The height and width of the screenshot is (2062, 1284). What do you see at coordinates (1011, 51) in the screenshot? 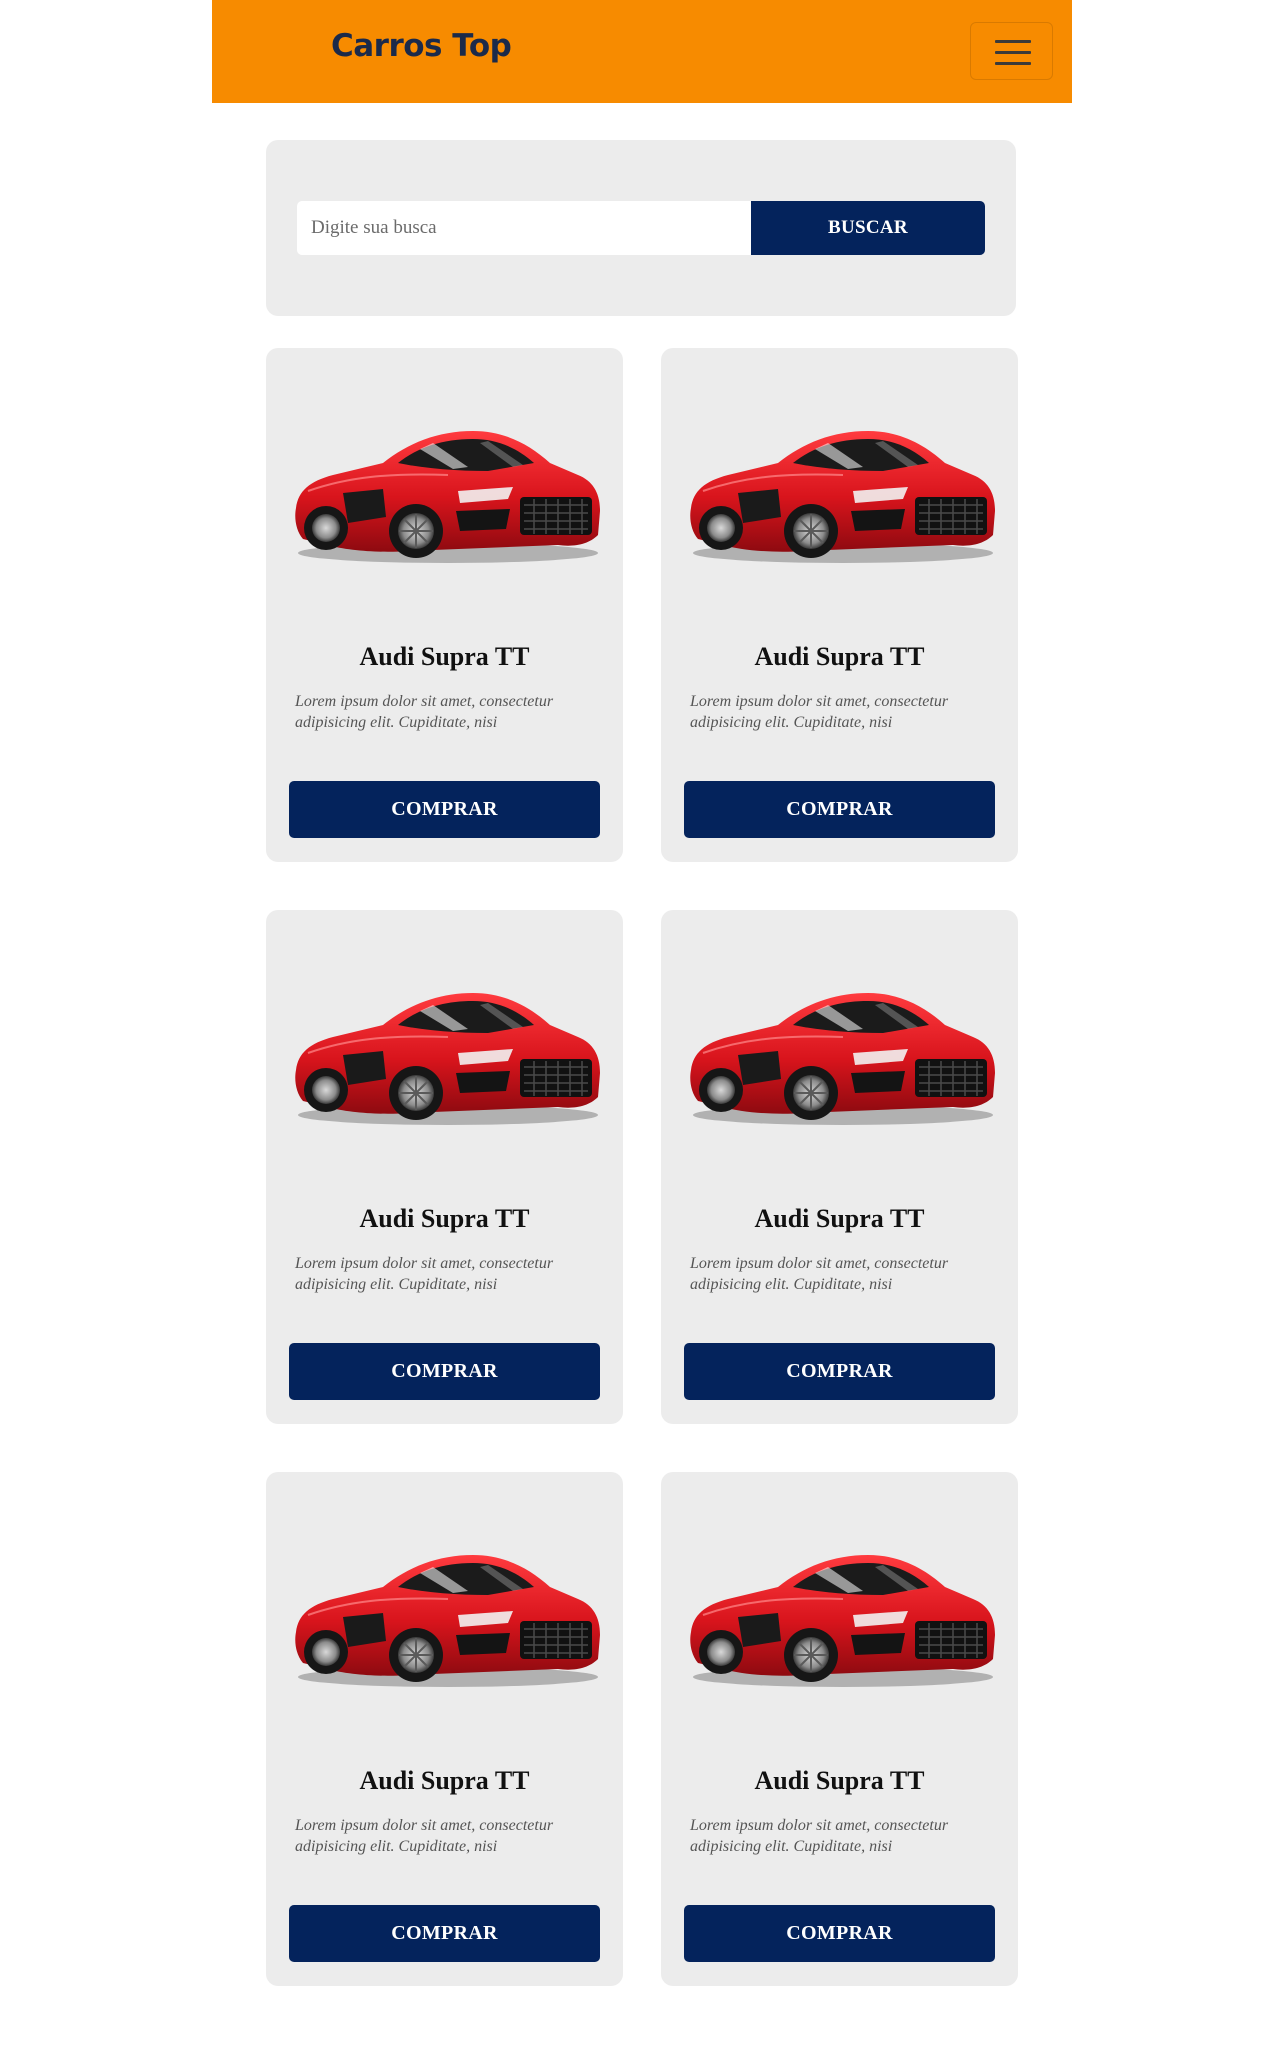
I see `menu-toggle-button` at bounding box center [1011, 51].